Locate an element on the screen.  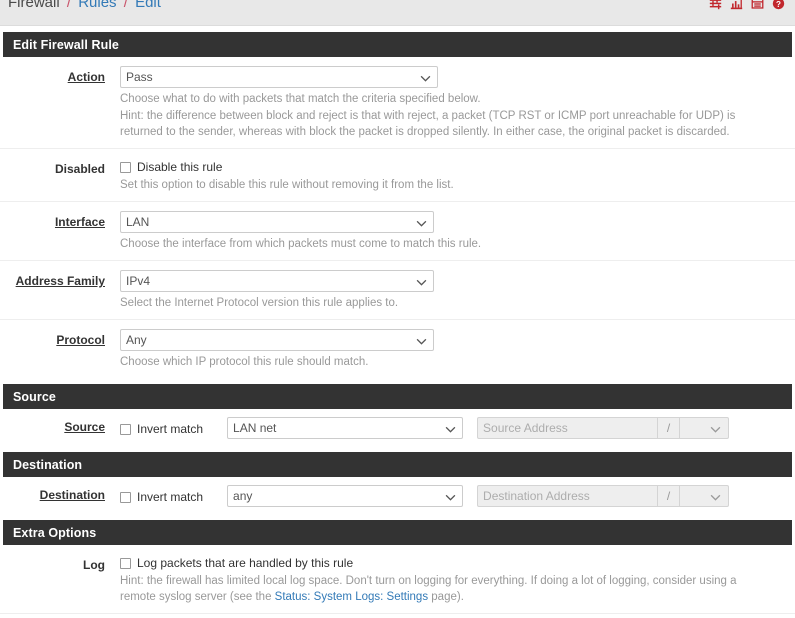
source-address-input is located at coordinates (567, 428).